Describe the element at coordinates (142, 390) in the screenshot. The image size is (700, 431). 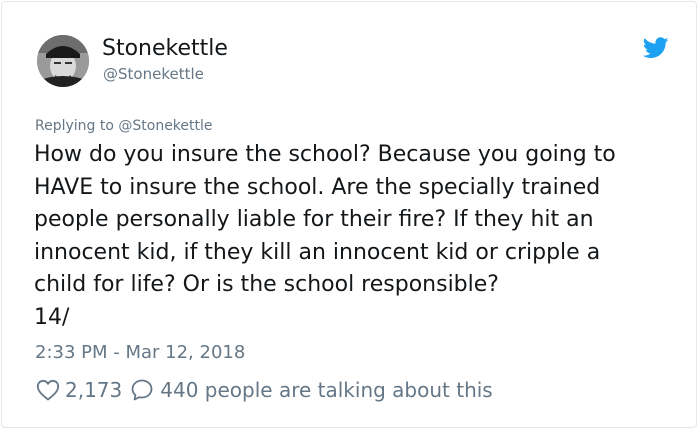
I see `speech-bubble-icon` at that location.